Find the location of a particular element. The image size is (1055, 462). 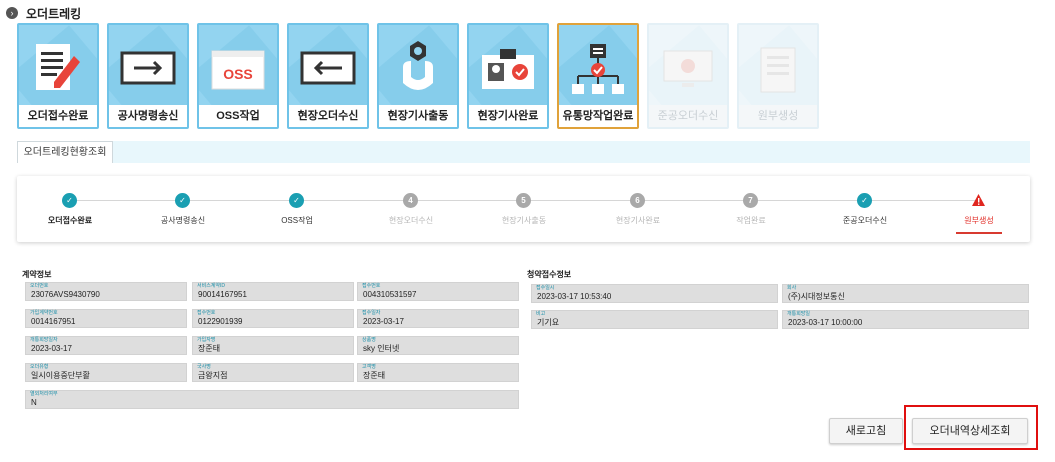

request-info-title: 청약접수정보 is located at coordinates (549, 274).